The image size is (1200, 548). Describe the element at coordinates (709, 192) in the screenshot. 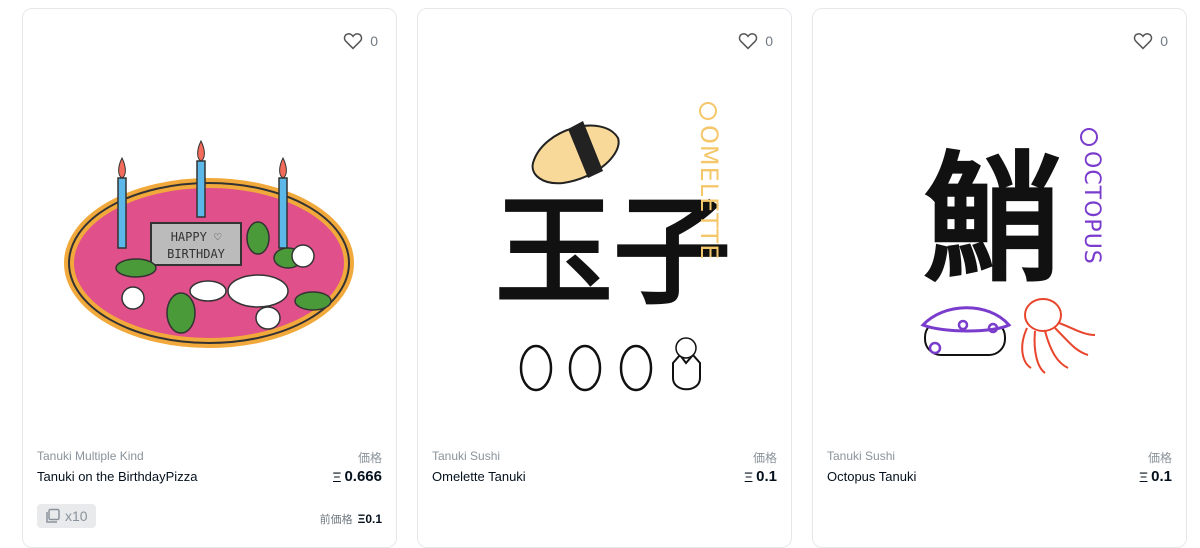

I see `art-vertical-word: OMELETTE` at that location.